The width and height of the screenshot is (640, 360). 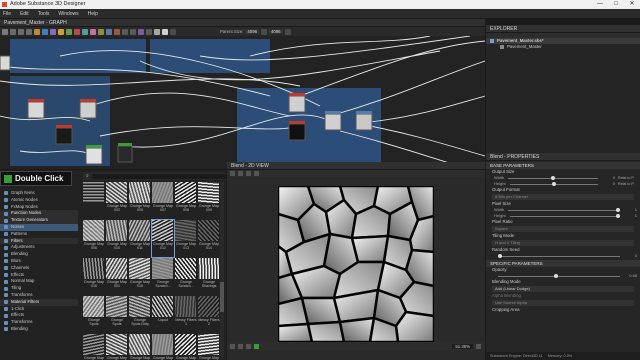 I want to click on px-width-track, so click(x=564, y=209).